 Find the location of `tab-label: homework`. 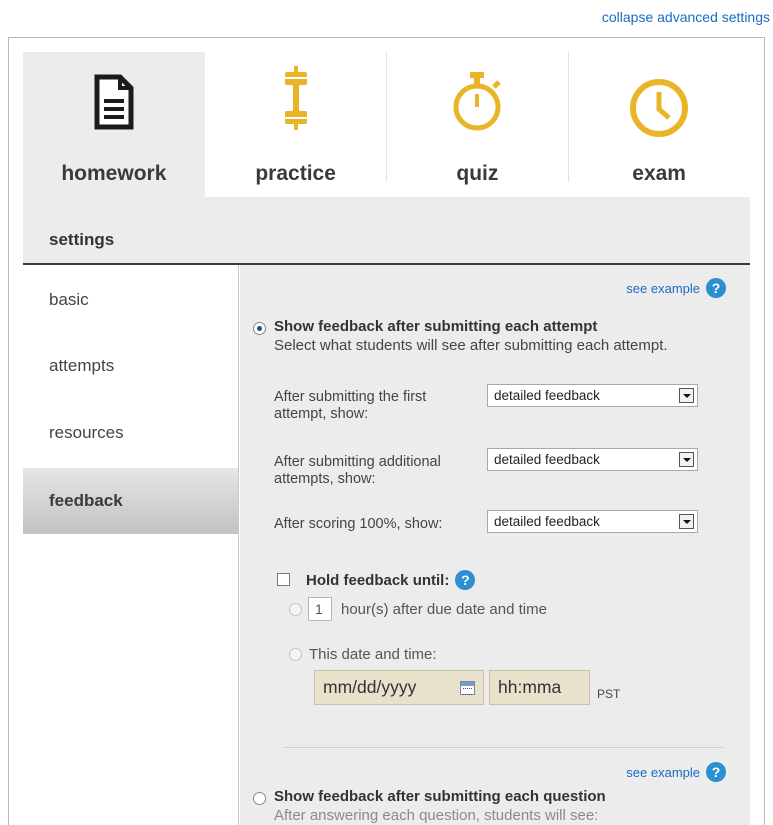

tab-label: homework is located at coordinates (114, 173).